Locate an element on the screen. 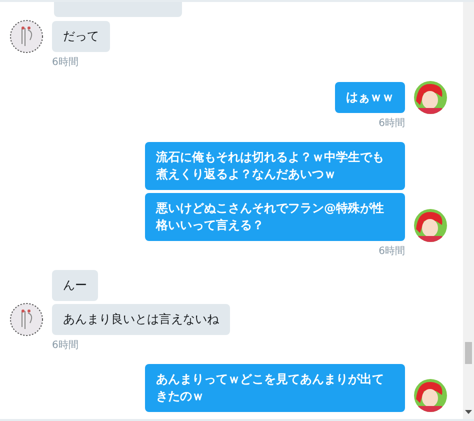  message-bubble: 悪いけどぬこさんそれでフラン@特殊が性格いいって言える？ is located at coordinates (275, 217).